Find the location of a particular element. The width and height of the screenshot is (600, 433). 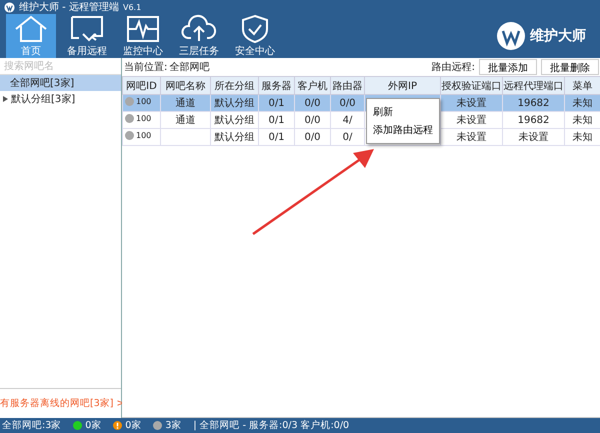

expand-icon is located at coordinates (5, 99).